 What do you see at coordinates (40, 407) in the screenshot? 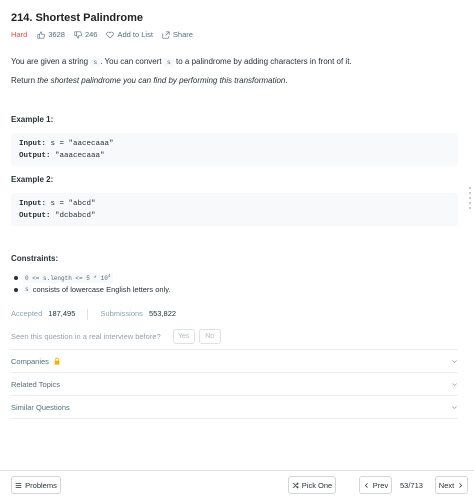
I see `similar-questions-label: Similar Questions` at bounding box center [40, 407].